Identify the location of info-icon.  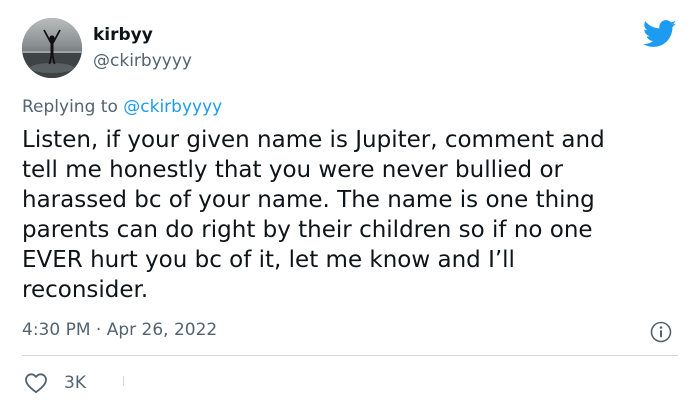
(661, 332).